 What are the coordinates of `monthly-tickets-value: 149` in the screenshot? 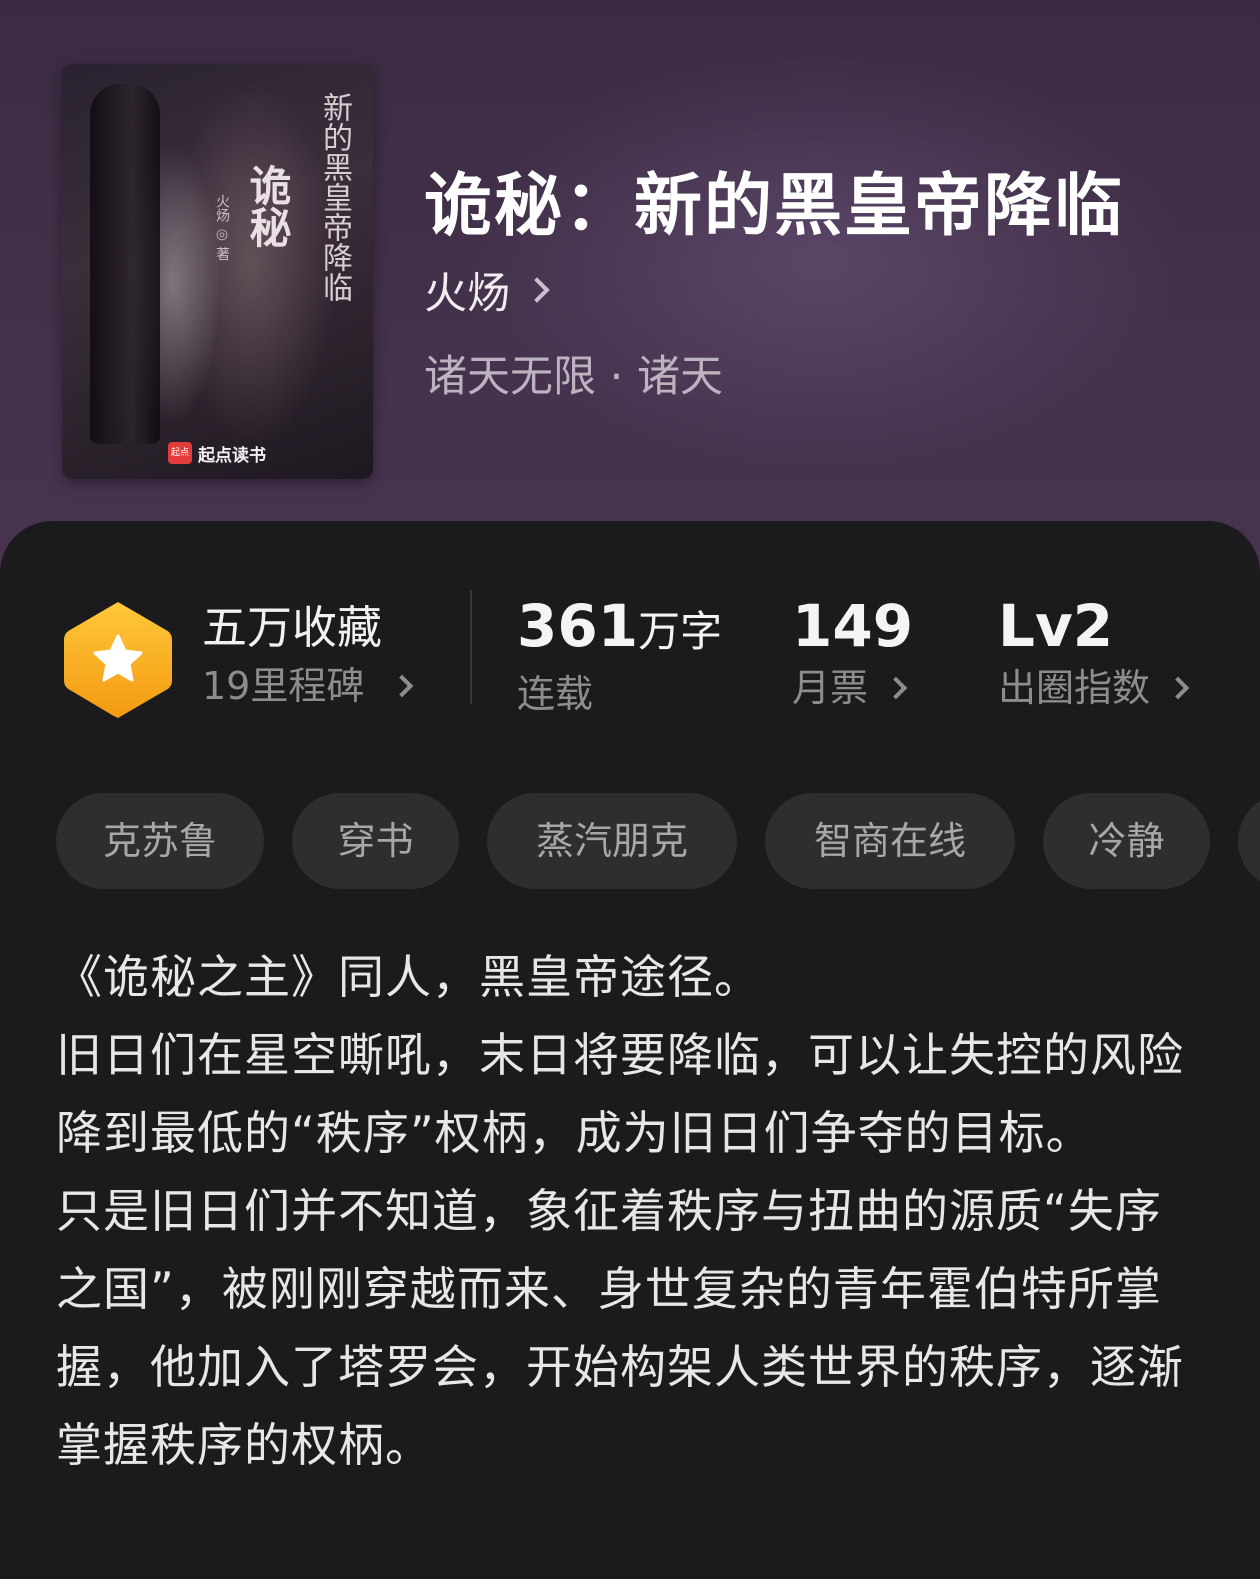 It's located at (853, 626).